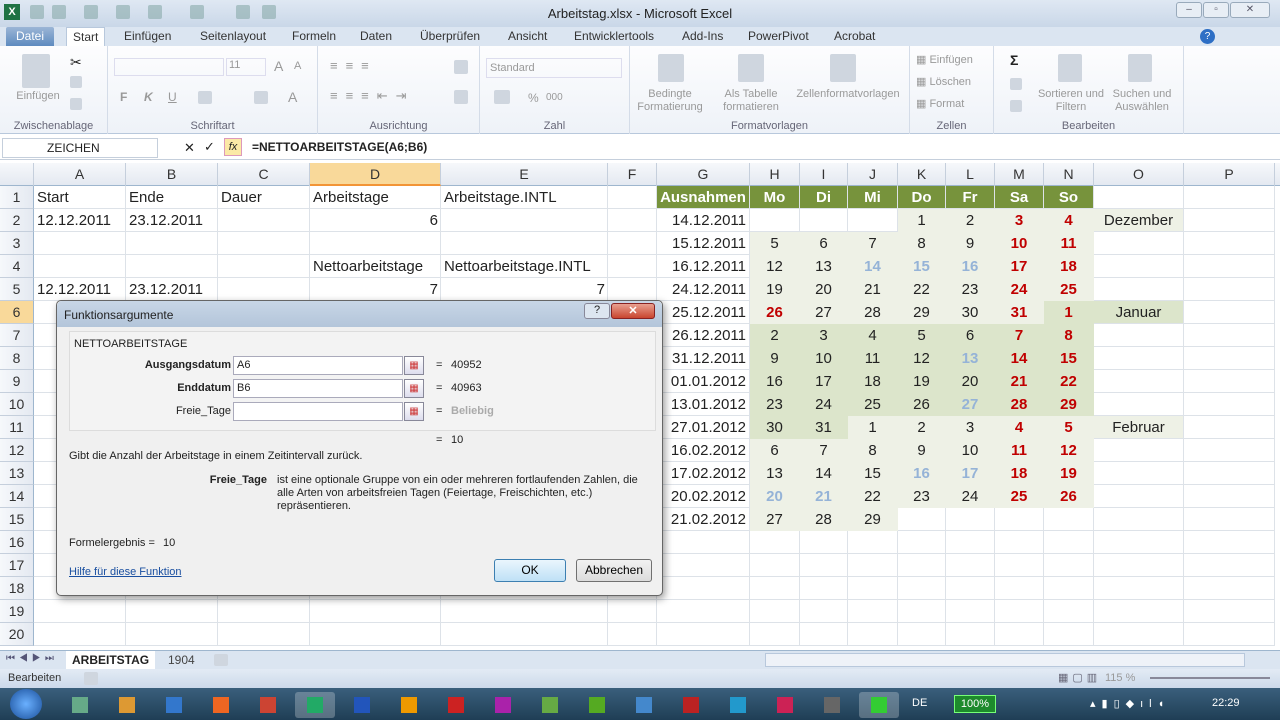  What do you see at coordinates (17, 266) in the screenshot?
I see `row-header-4: 4` at bounding box center [17, 266].